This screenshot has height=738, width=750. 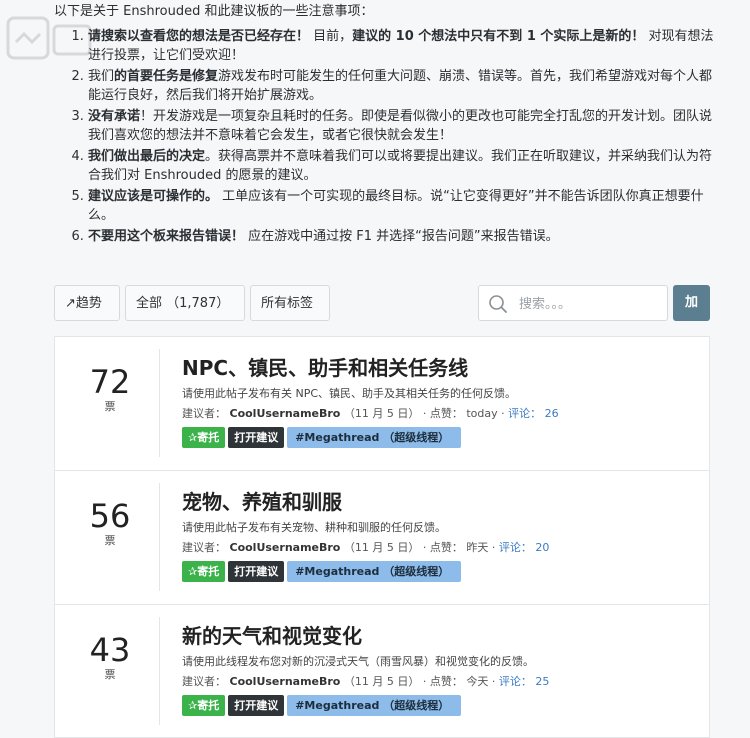 I want to click on sort-dropdown: ↗趋势▼, so click(x=87, y=315).